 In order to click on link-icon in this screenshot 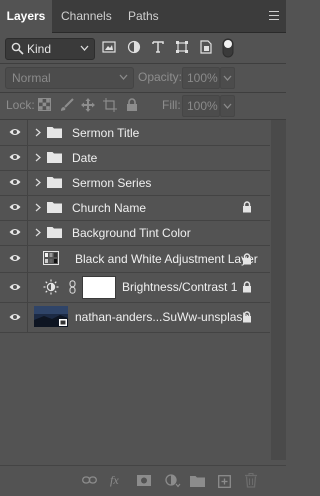, I will do `click(72, 287)`.